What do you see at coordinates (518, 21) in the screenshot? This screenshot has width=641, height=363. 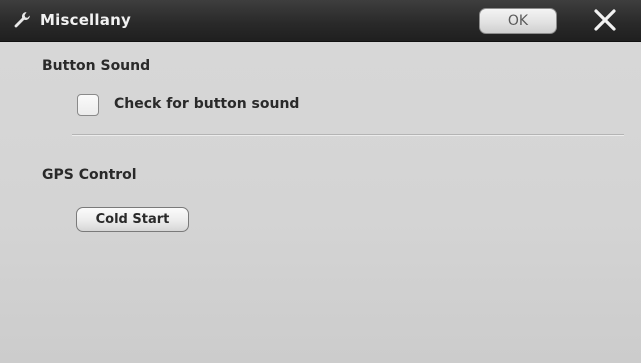 I see `ok-button: OK` at bounding box center [518, 21].